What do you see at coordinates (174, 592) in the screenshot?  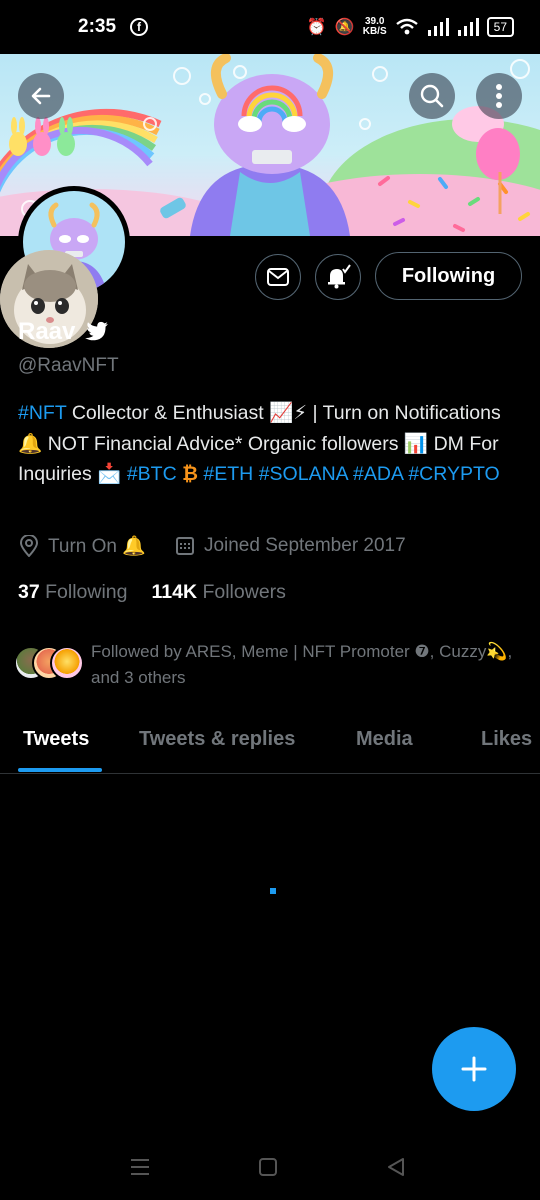 I see `followers-count: 114K` at bounding box center [174, 592].